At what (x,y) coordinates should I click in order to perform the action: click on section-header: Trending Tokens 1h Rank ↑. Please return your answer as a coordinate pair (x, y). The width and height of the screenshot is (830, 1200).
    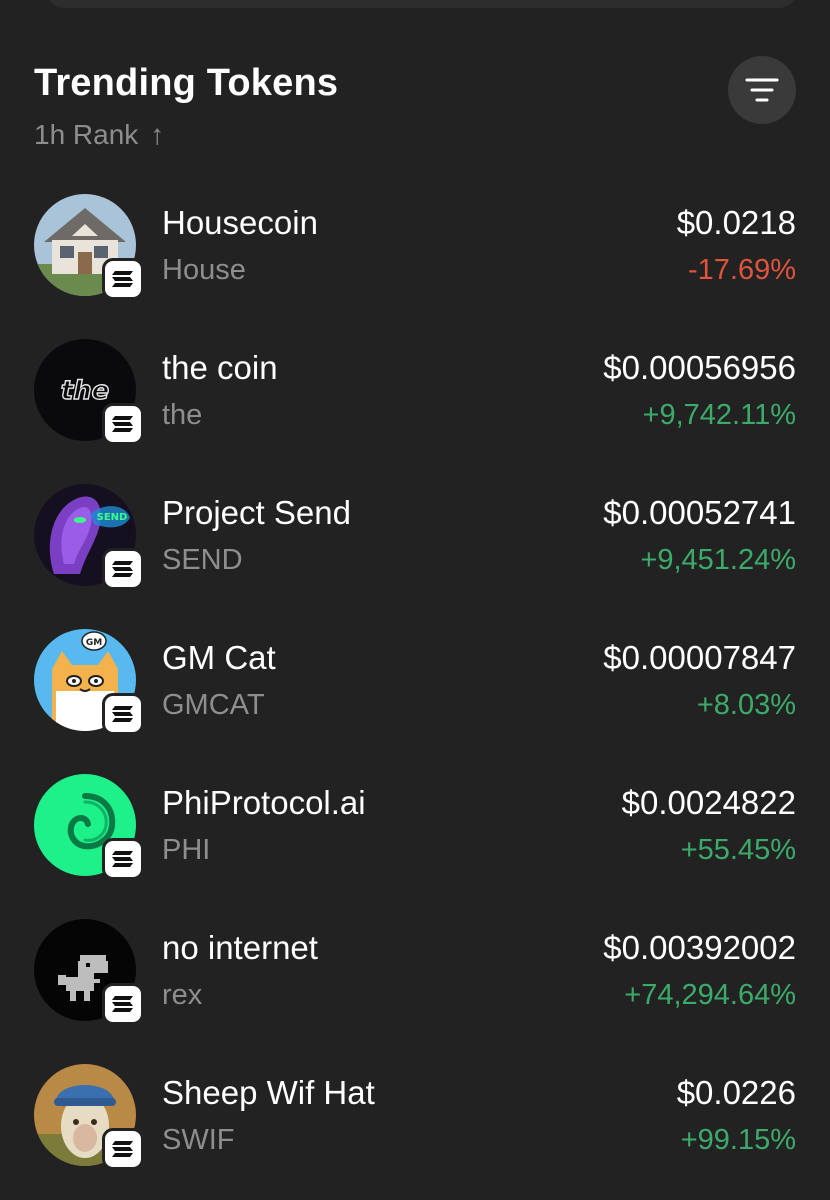
    Looking at the image, I should click on (415, 109).